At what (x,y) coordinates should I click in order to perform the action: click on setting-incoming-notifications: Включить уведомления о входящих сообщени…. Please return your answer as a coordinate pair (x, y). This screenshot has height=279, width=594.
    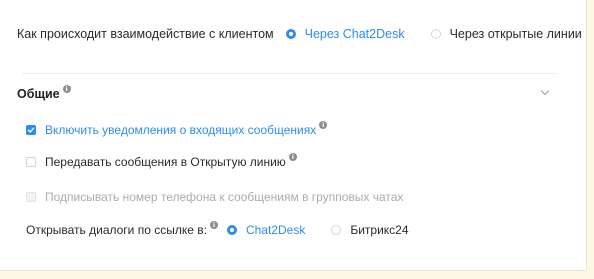
    Looking at the image, I should click on (177, 130).